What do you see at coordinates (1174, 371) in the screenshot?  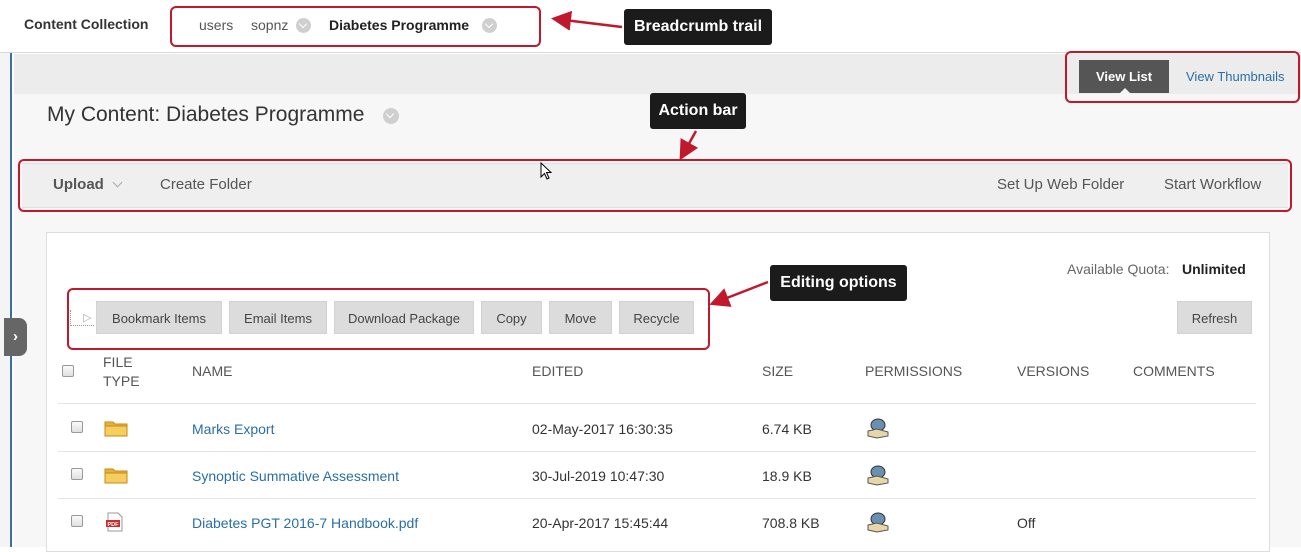 I see `header-comments: COMMENTS` at bounding box center [1174, 371].